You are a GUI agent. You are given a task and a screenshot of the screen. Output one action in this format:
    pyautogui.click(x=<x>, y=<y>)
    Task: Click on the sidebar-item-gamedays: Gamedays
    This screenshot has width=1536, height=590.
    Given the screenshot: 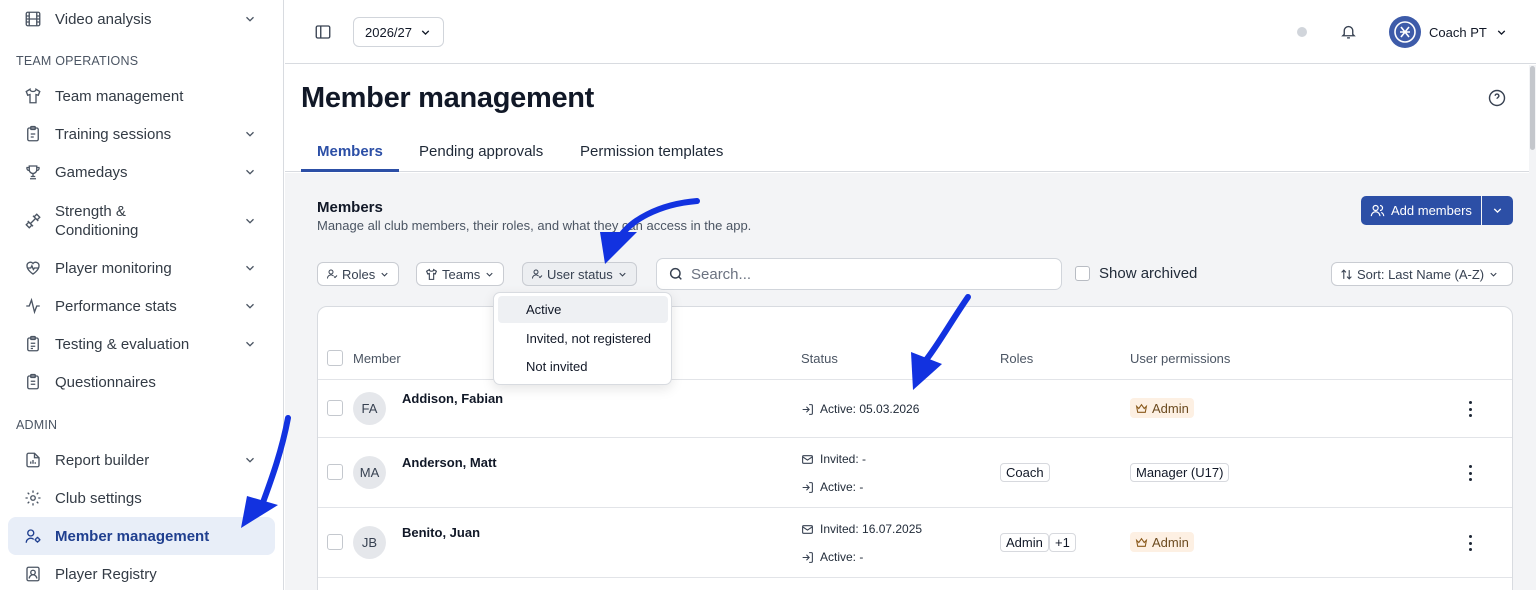 What is the action you would take?
    pyautogui.click(x=141, y=172)
    